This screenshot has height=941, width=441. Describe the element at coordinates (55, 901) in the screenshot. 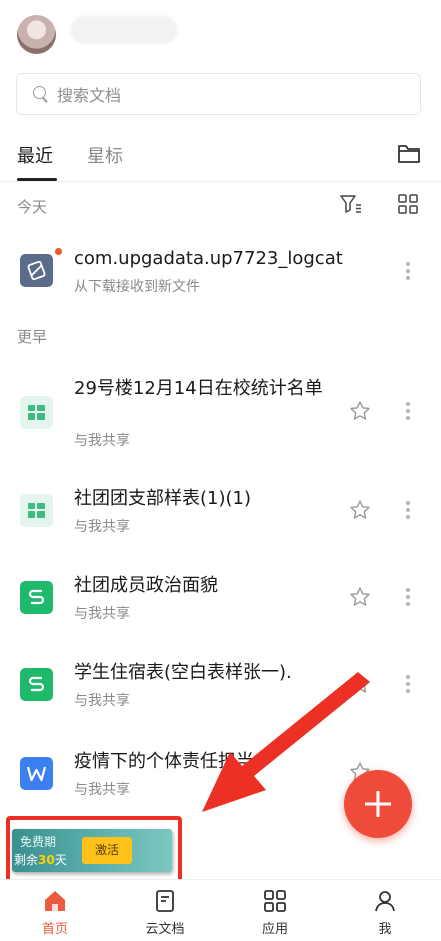

I see `home-icon` at that location.